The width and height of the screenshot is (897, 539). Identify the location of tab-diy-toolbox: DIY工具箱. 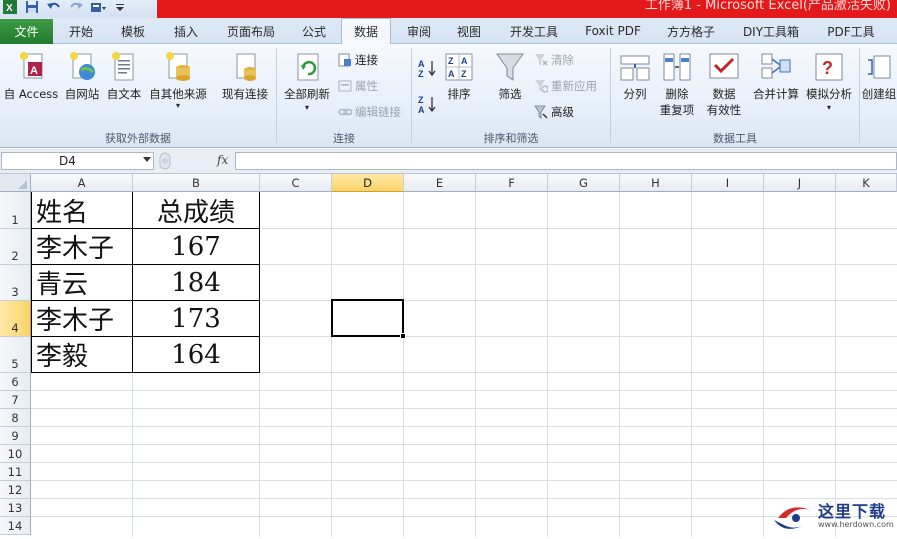
(771, 31).